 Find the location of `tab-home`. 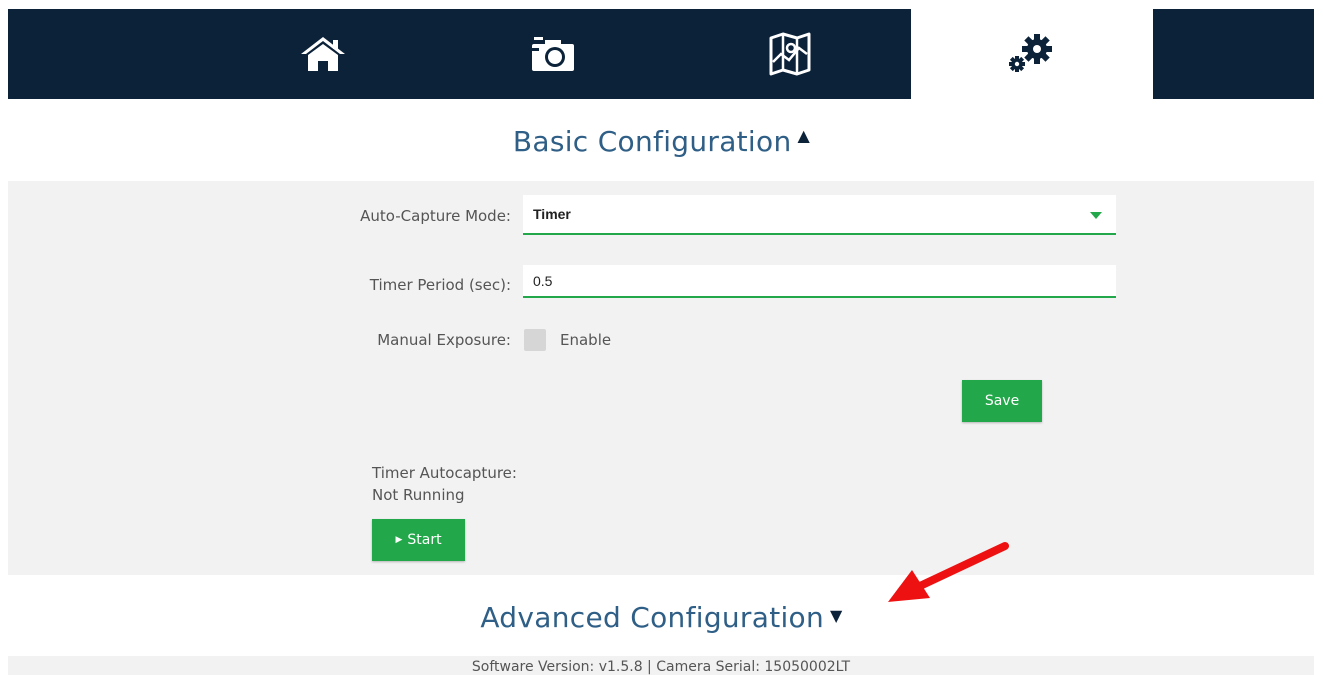

tab-home is located at coordinates (323, 54).